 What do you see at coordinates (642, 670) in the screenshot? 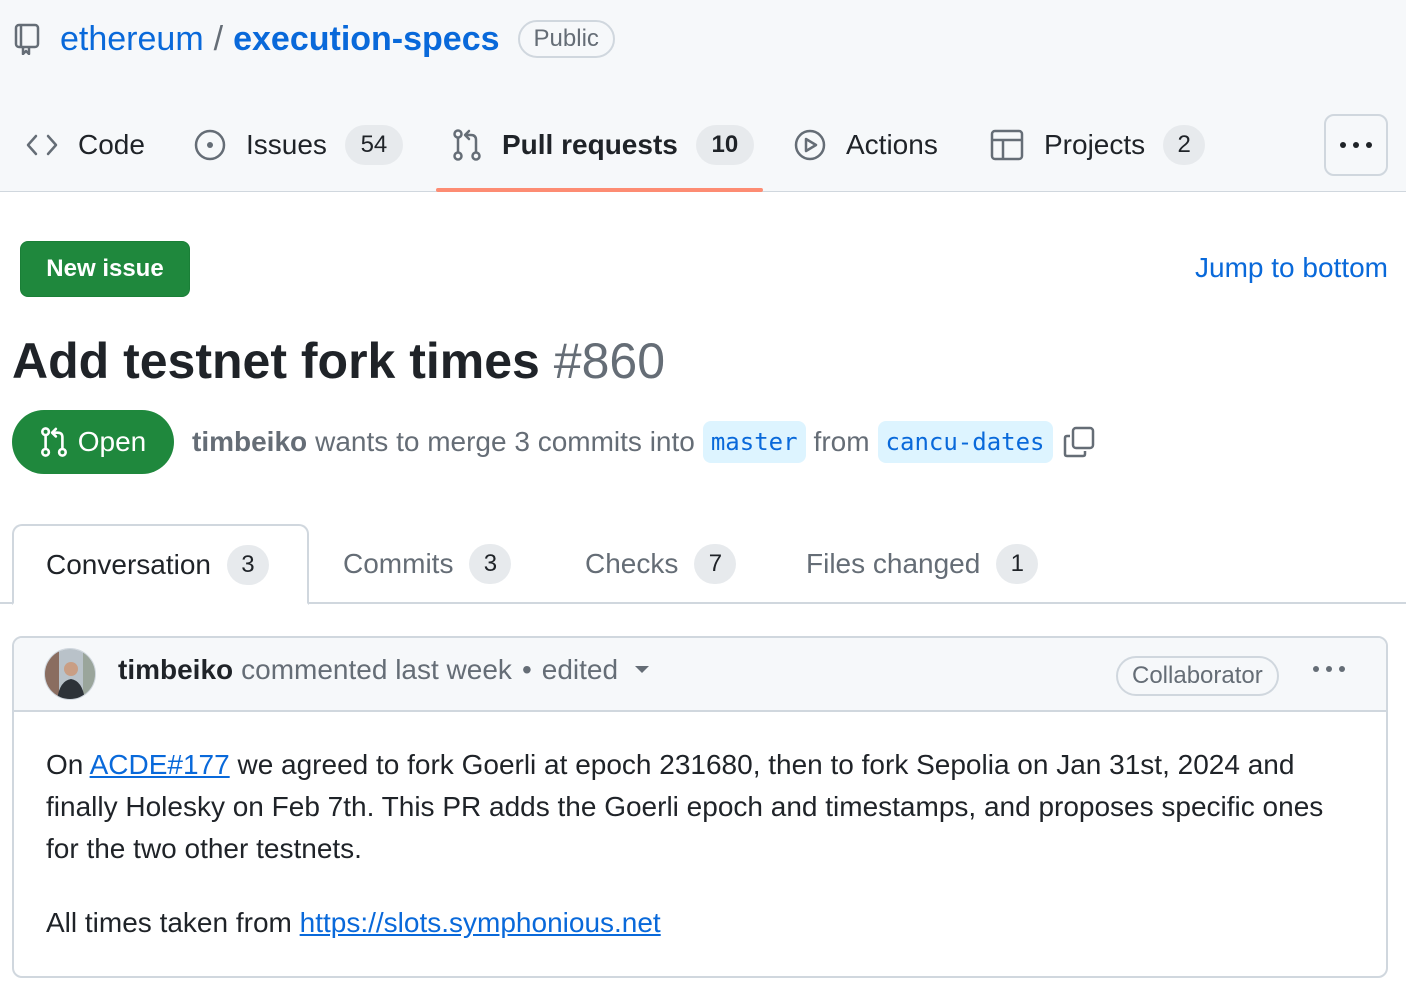
I see `chevron-down-icon` at bounding box center [642, 670].